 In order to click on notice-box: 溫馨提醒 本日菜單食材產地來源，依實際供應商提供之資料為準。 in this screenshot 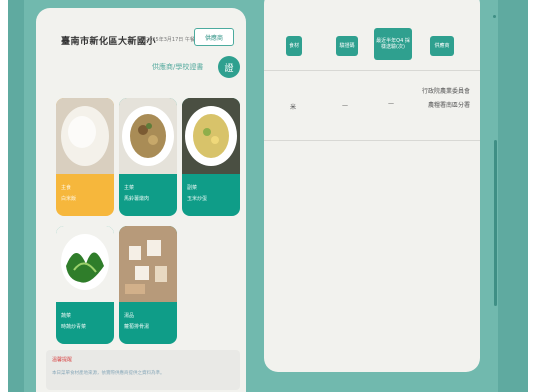, I will do `click(143, 370)`.